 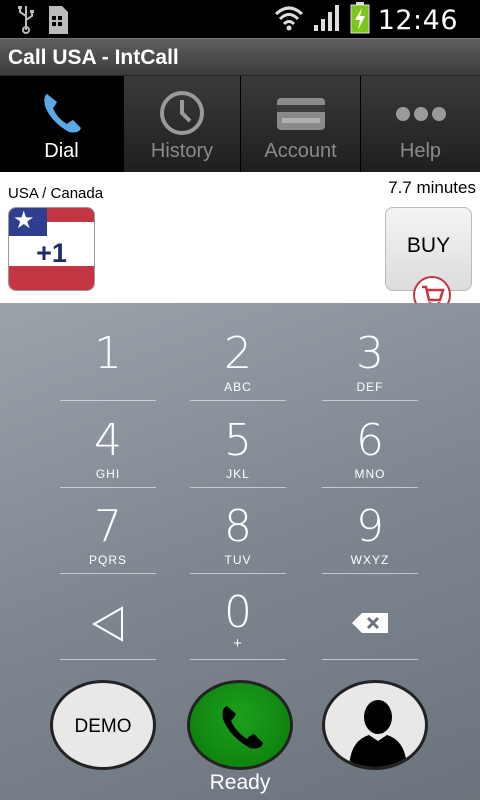 What do you see at coordinates (238, 560) in the screenshot?
I see `key-letters: TUV` at bounding box center [238, 560].